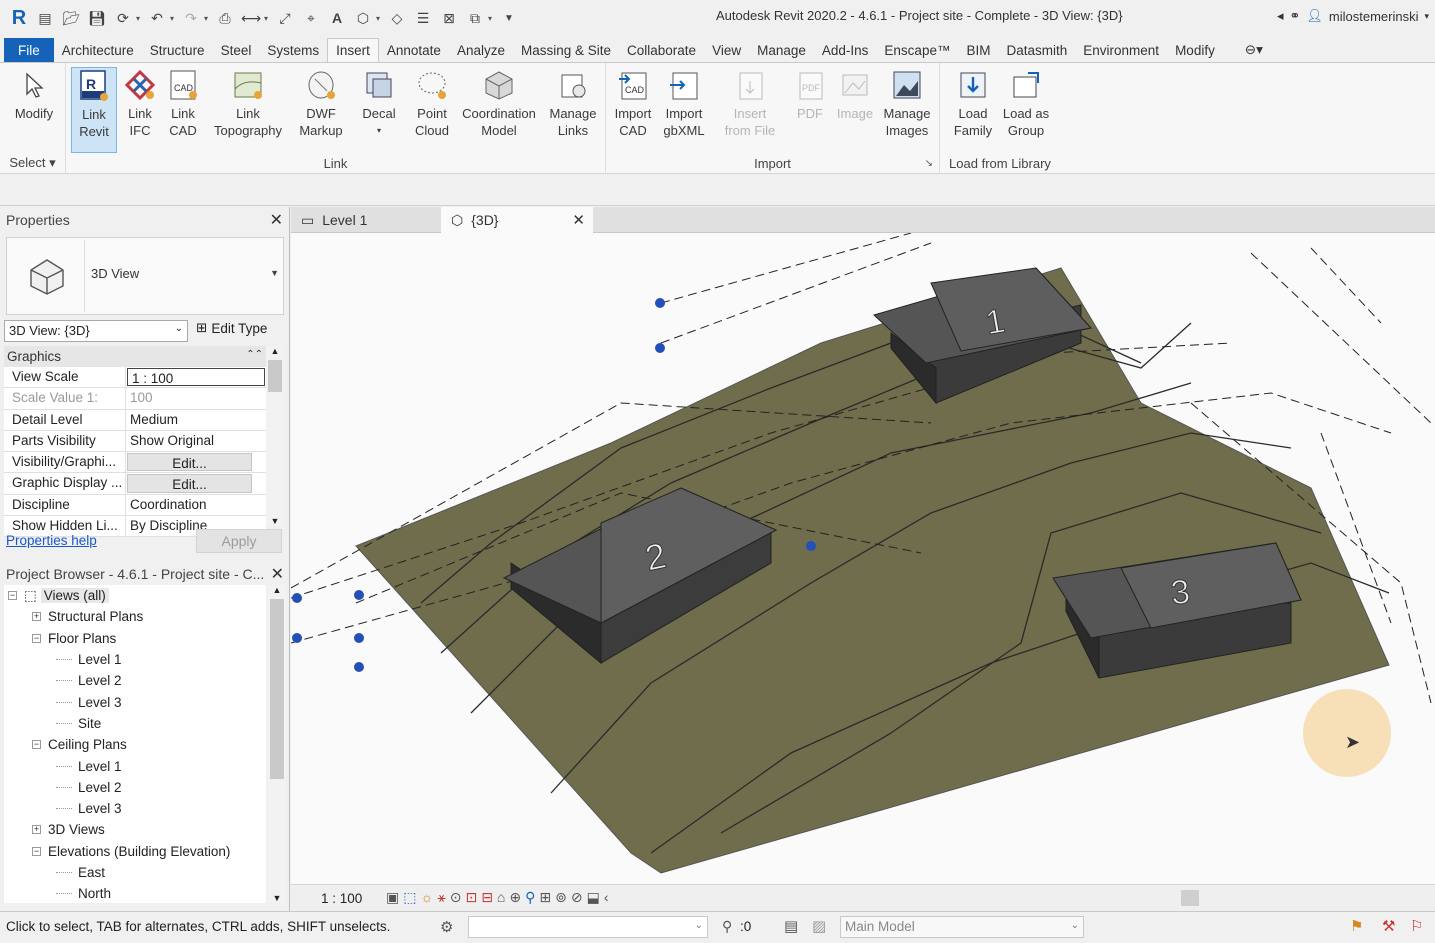 The height and width of the screenshot is (943, 1435). Describe the element at coordinates (123, 18) in the screenshot. I see `sync-icon: ⟳` at that location.